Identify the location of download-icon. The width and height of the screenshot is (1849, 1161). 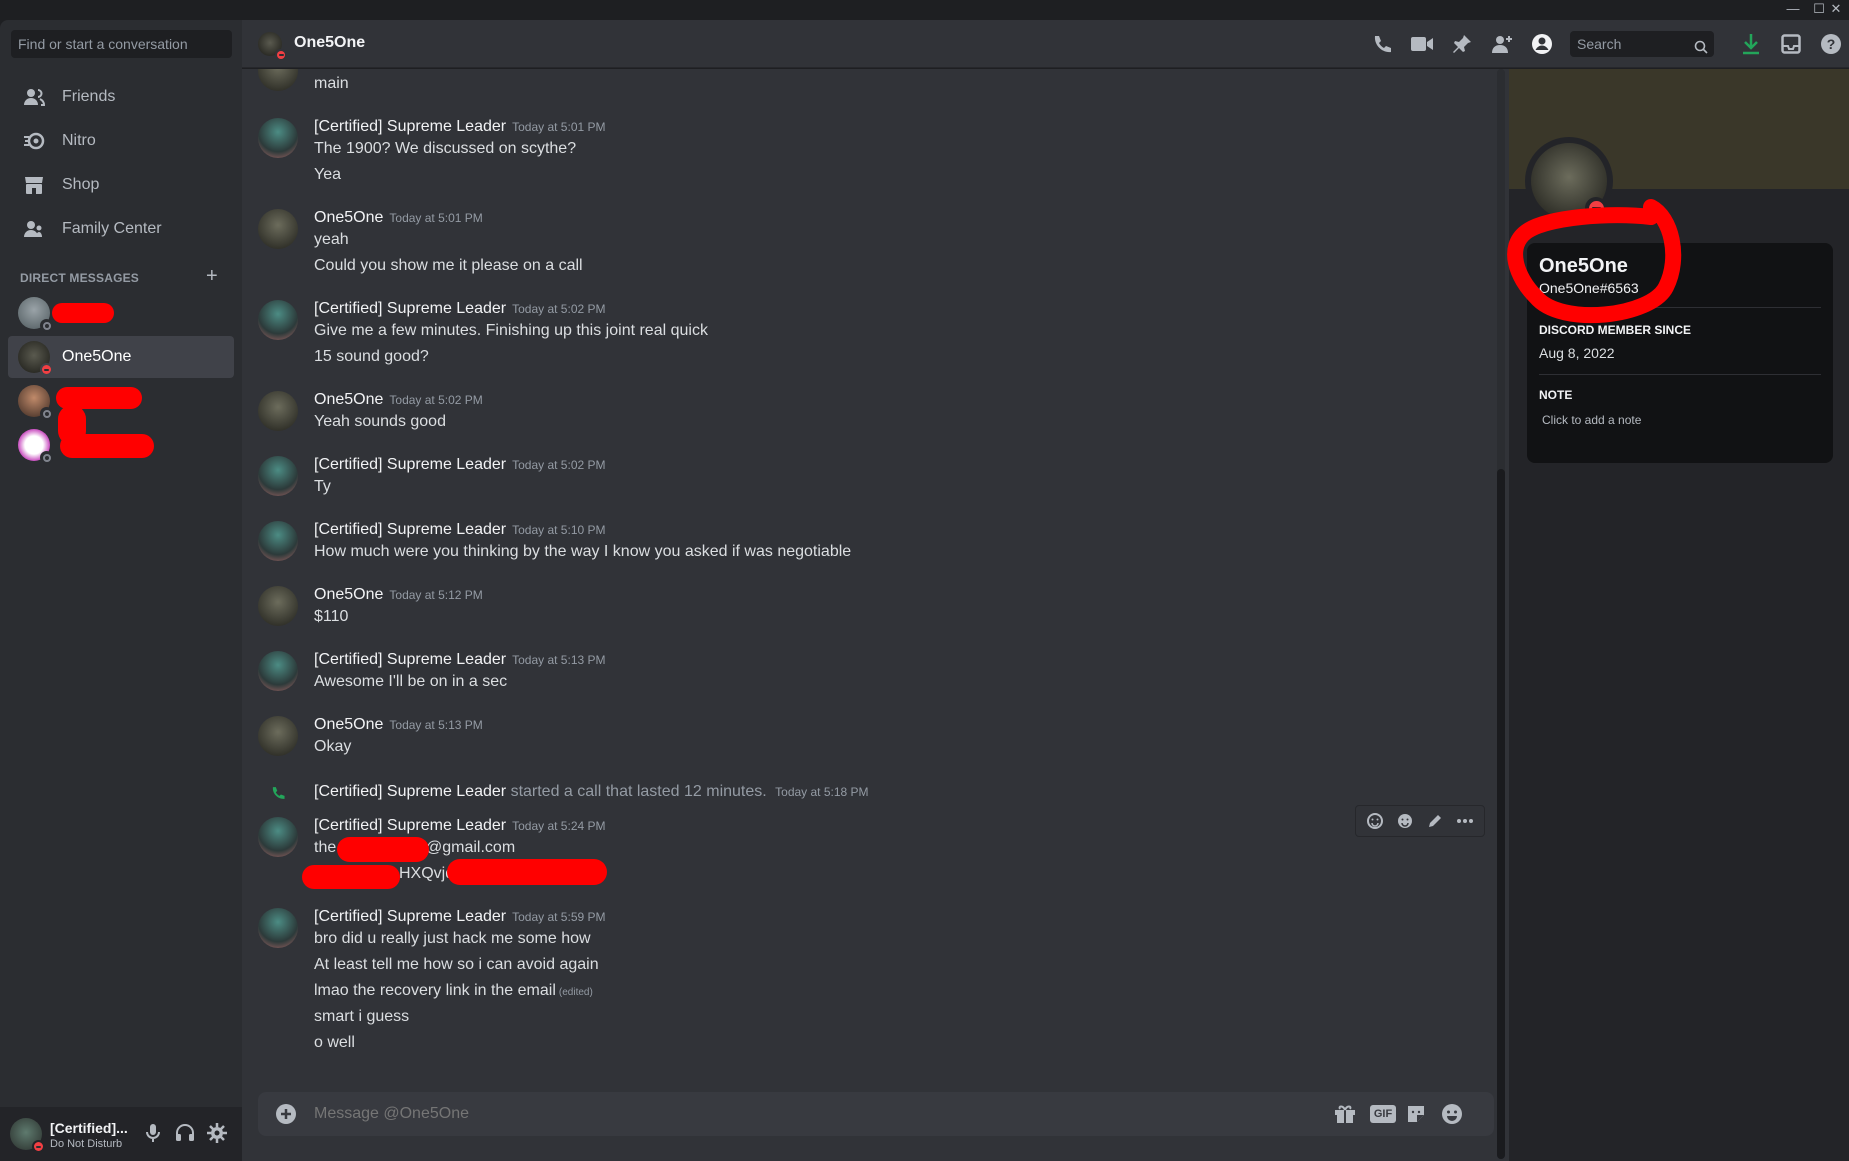
(1751, 44).